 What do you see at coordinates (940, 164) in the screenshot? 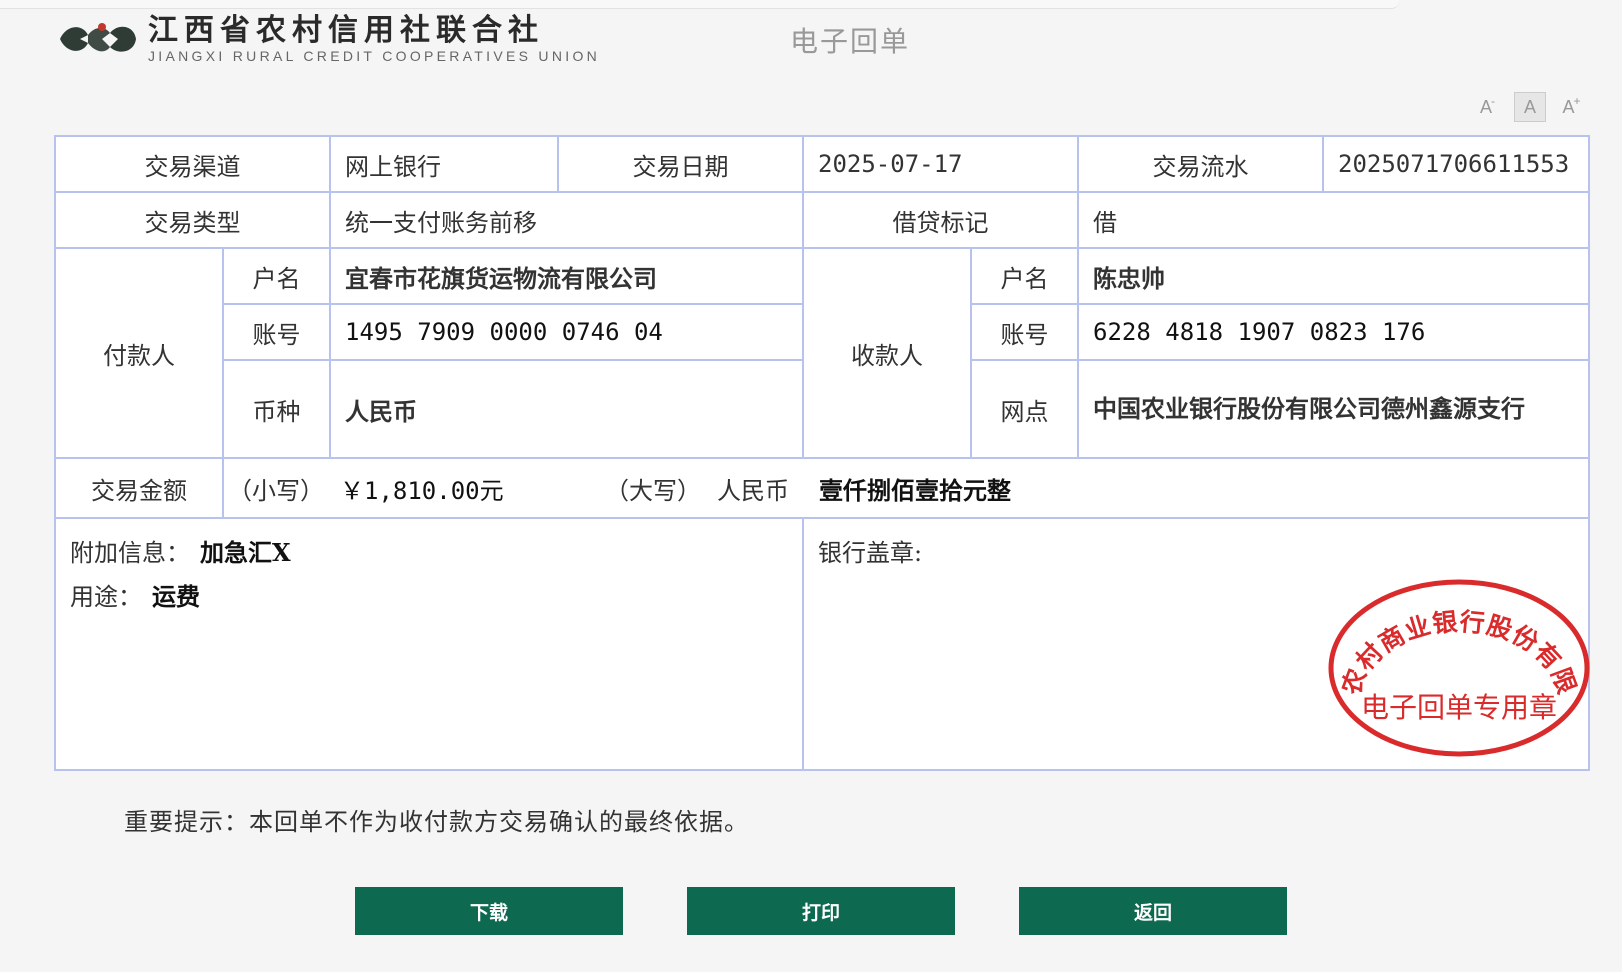
I see `date-value: 2025-07-17` at bounding box center [940, 164].